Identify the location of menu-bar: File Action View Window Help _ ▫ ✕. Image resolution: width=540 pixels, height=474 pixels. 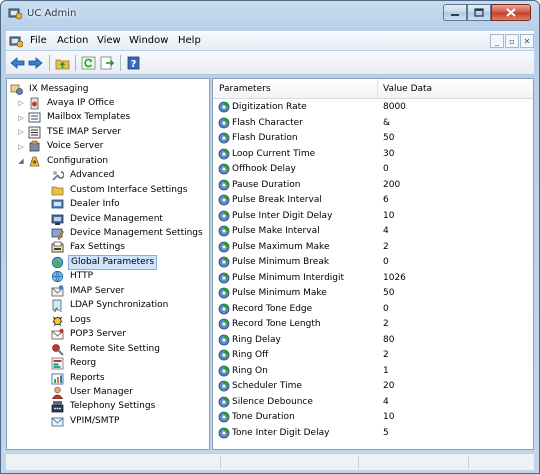
(270, 40).